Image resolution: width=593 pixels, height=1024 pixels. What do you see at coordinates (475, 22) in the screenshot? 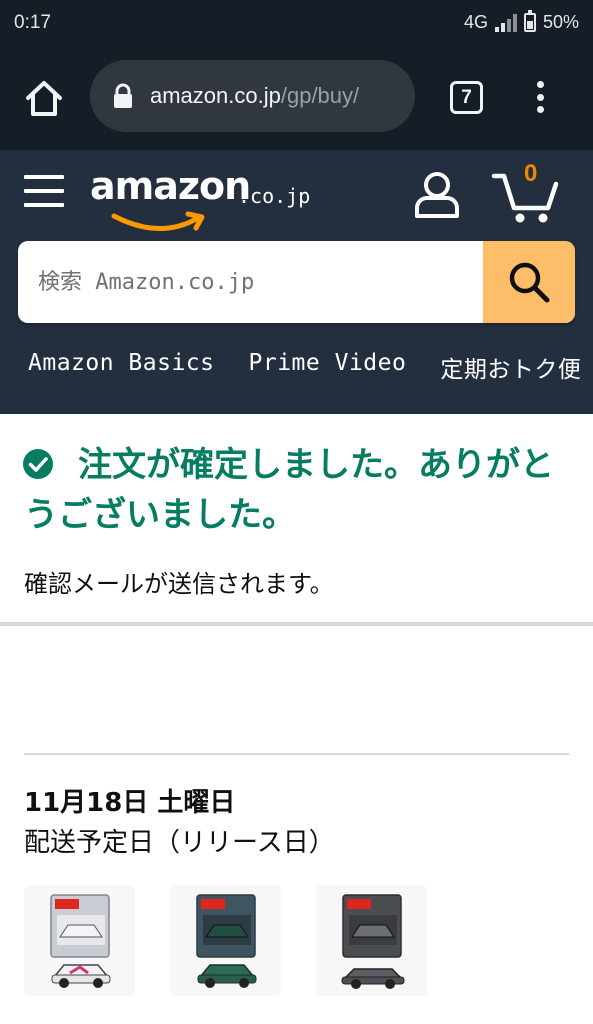
I see `network-type: 4G` at bounding box center [475, 22].